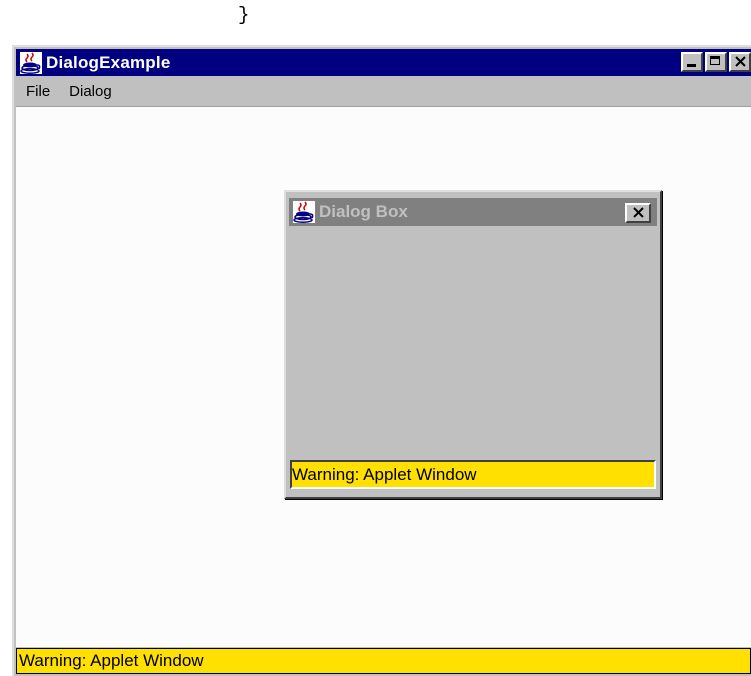  What do you see at coordinates (692, 62) in the screenshot?
I see `minimize-button` at bounding box center [692, 62].